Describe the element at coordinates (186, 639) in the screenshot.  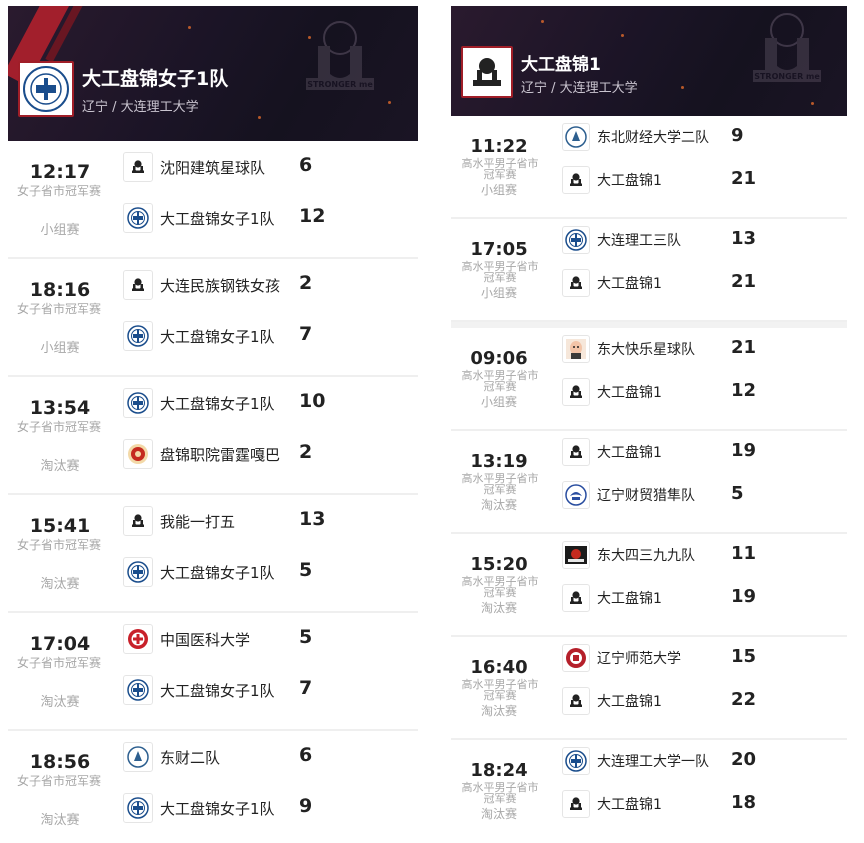
I see `team-a: 中国医科大学` at that location.